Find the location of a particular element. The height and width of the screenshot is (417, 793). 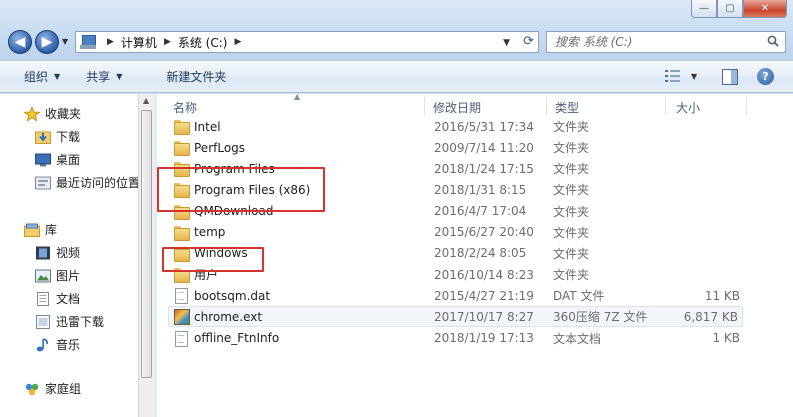

share-label: 共享 is located at coordinates (98, 77).